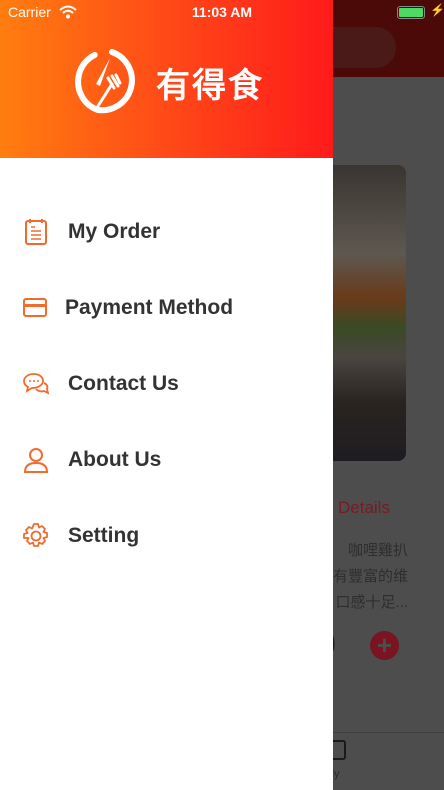  I want to click on menu-item-setting: Setting, so click(166, 536).